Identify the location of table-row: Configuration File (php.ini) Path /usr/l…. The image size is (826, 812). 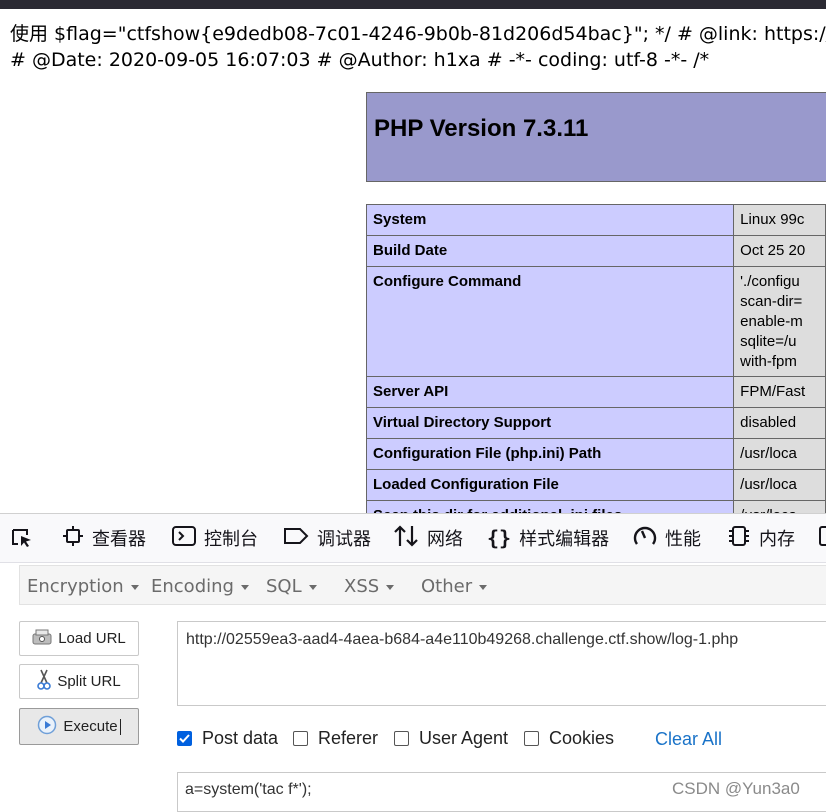
(595, 454).